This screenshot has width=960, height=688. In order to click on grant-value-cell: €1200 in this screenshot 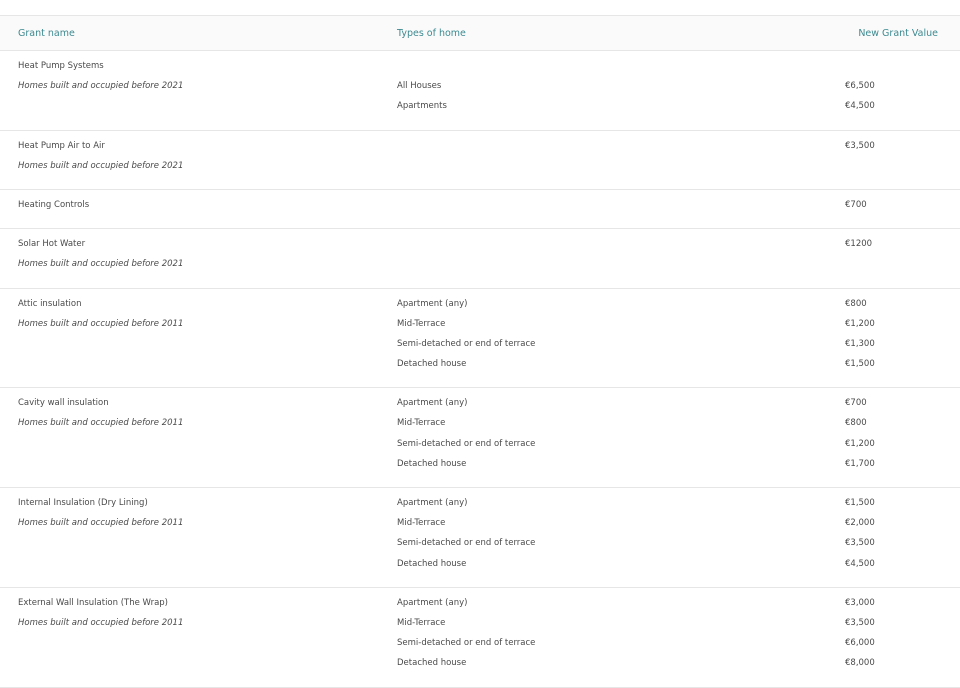, I will do `click(902, 258)`.